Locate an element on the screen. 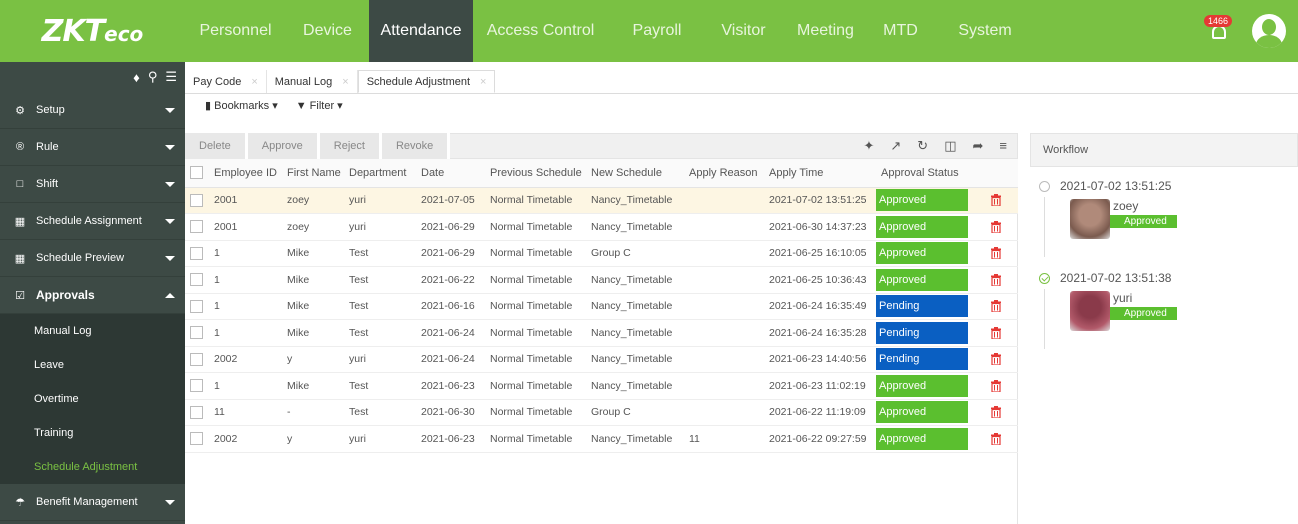  sidebar-item-setup: ⚙ Setup is located at coordinates (92, 110).